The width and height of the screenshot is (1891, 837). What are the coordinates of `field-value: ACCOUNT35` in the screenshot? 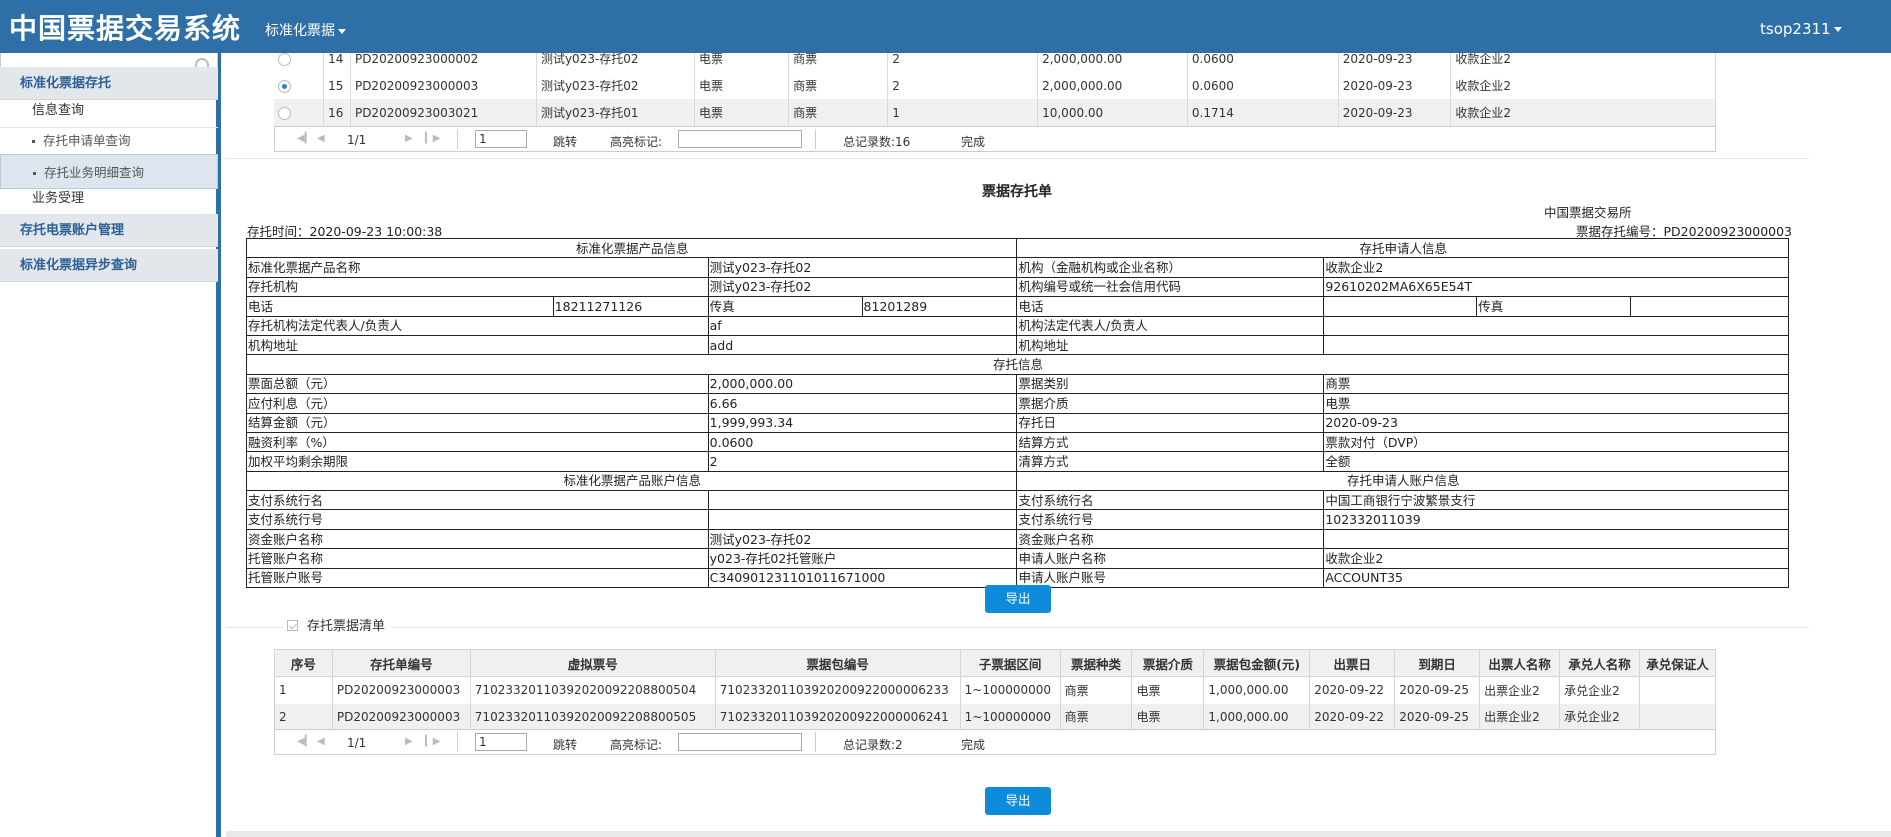 It's located at (1556, 578).